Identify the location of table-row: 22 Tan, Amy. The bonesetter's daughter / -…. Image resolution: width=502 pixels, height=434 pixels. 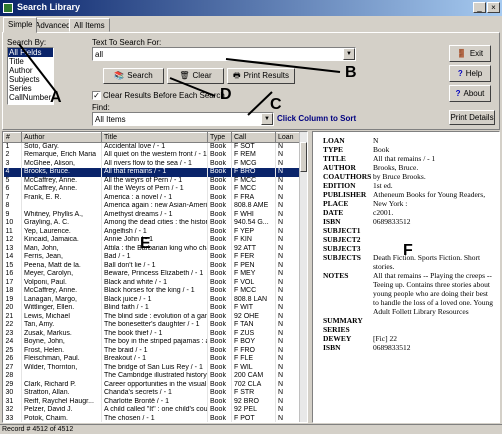
(151, 325).